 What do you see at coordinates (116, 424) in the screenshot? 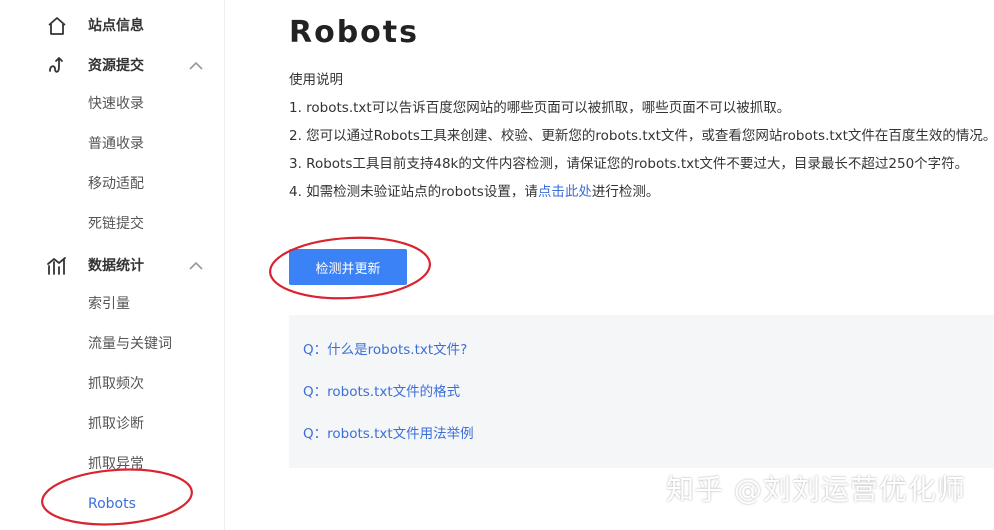
I see `sidebar-item-crawl-diagnosis: 抓取诊断` at bounding box center [116, 424].